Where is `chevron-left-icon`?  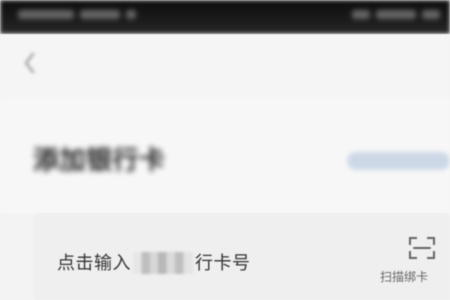
chevron-left-icon is located at coordinates (29, 63).